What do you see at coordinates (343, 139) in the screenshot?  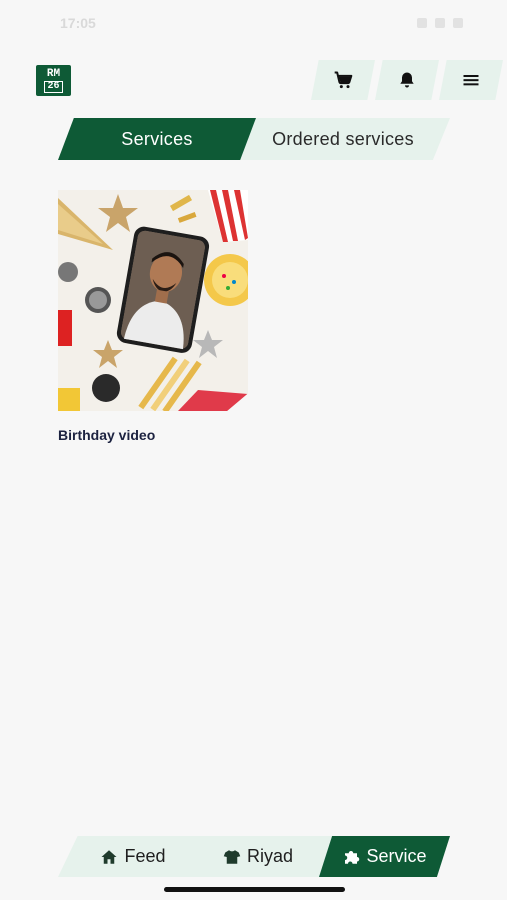 I see `tab-ordered-services: Ordered services` at bounding box center [343, 139].